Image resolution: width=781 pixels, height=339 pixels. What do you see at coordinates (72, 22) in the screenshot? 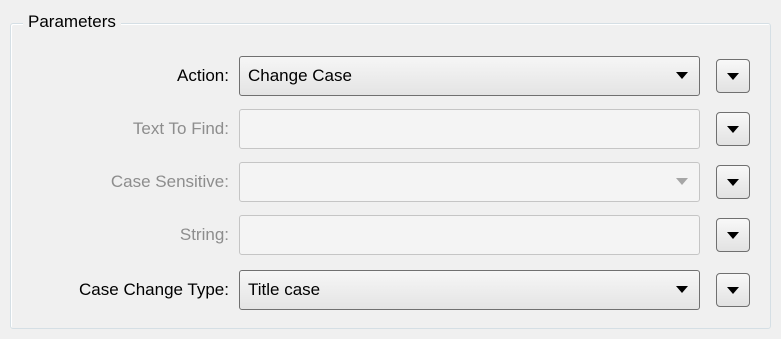
I see `parameters-group-title: Parameters` at bounding box center [72, 22].